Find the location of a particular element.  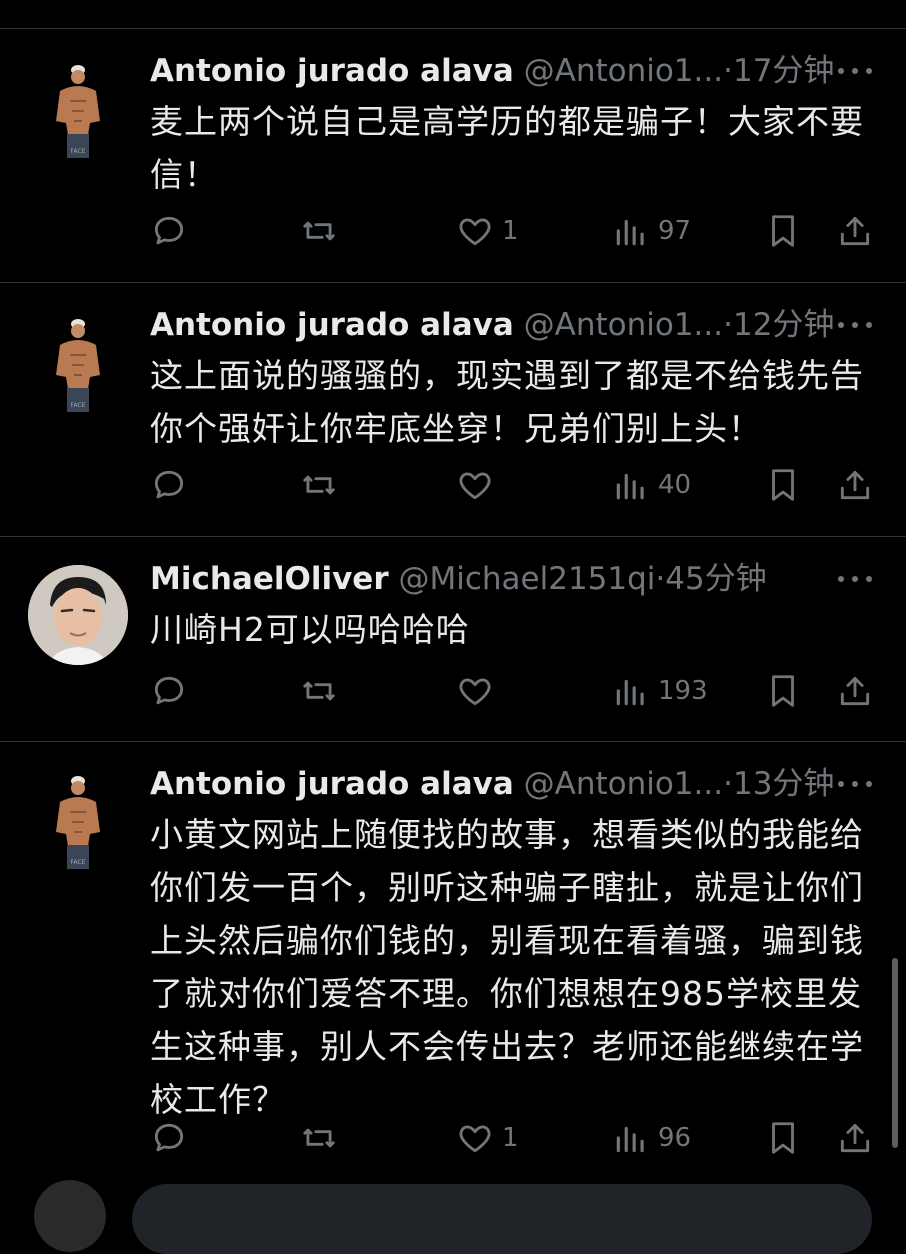

view-count: 96 is located at coordinates (675, 1138).